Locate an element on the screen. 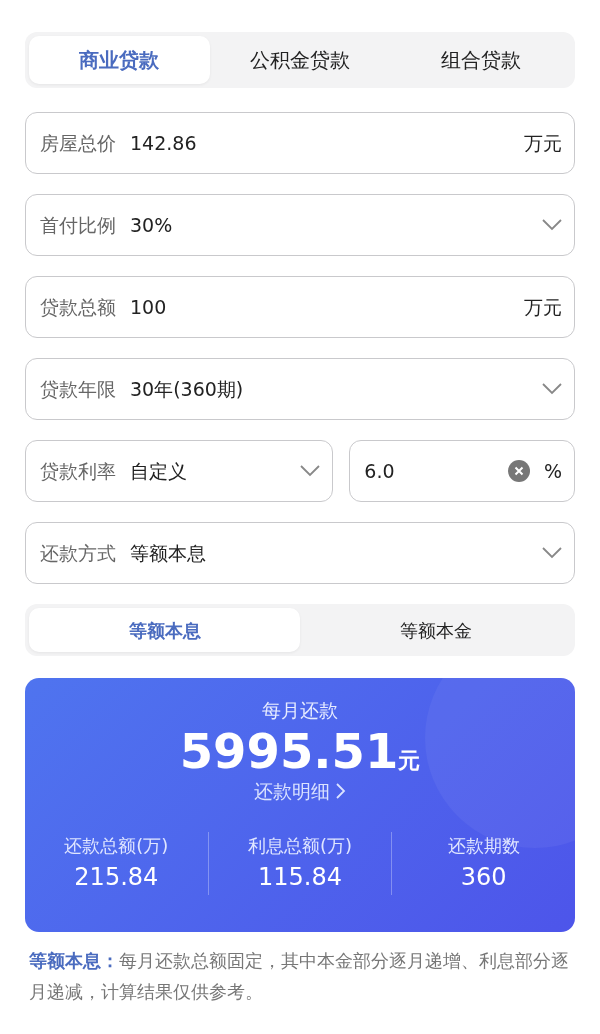  field-value: 自定义 is located at coordinates (159, 471).